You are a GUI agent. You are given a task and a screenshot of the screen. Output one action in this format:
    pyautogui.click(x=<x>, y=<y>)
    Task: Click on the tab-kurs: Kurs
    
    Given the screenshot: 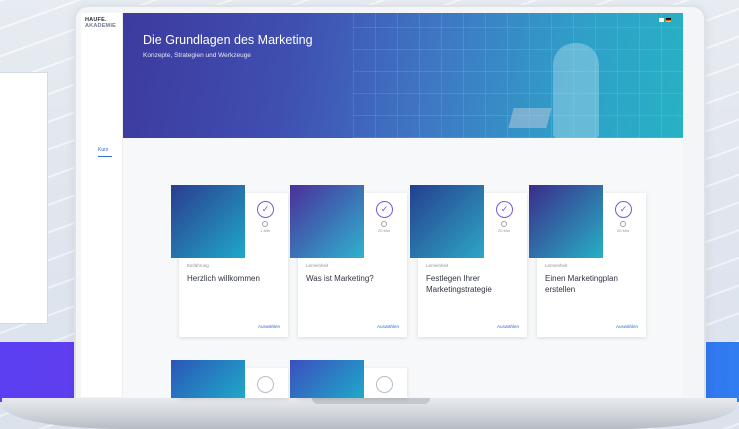 What is the action you would take?
    pyautogui.click(x=103, y=150)
    